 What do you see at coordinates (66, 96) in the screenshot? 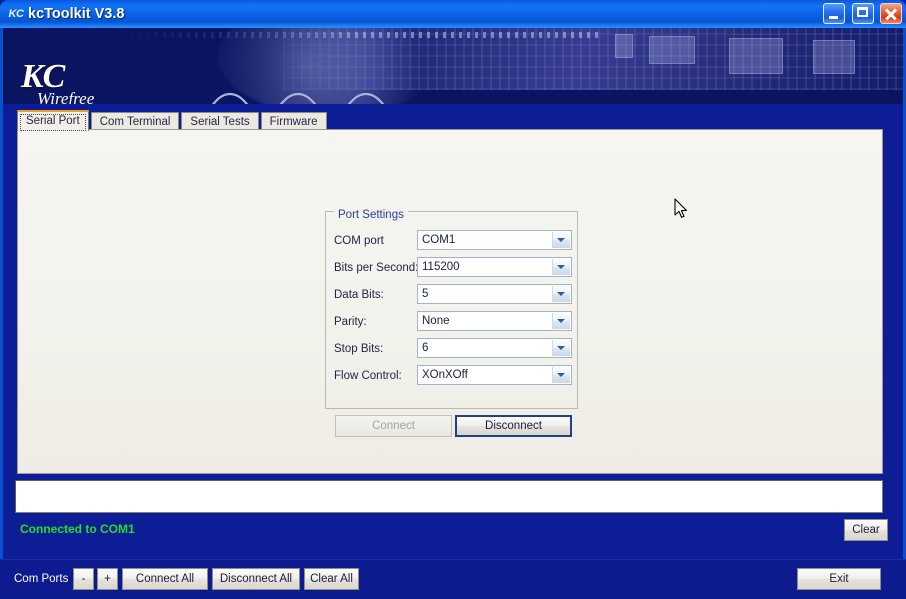
I see `logo-secondary: Wirefree` at bounding box center [66, 96].